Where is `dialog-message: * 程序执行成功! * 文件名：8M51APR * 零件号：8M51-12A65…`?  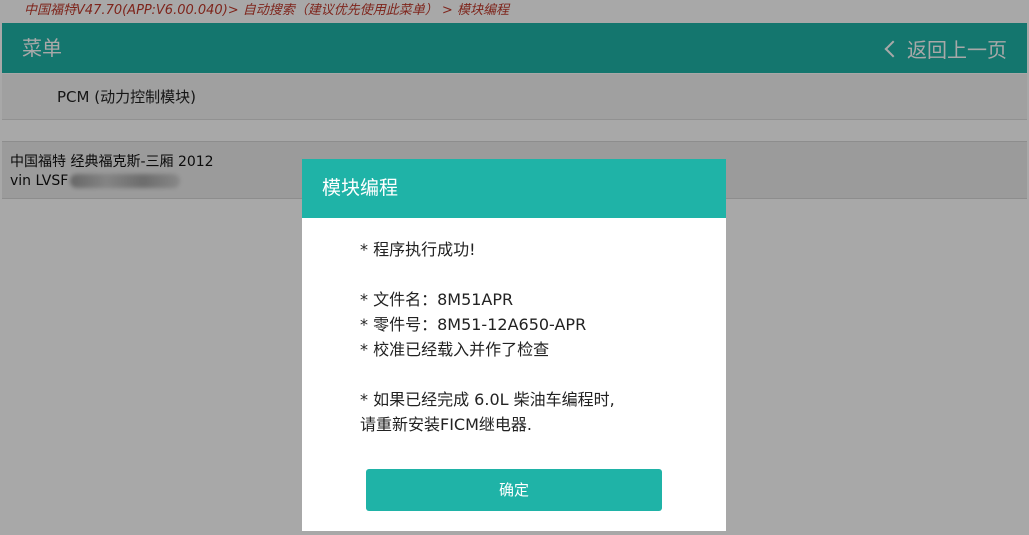 dialog-message: * 程序执行成功! * 文件名：8M51APR * 零件号：8M51-12A65… is located at coordinates (530, 337).